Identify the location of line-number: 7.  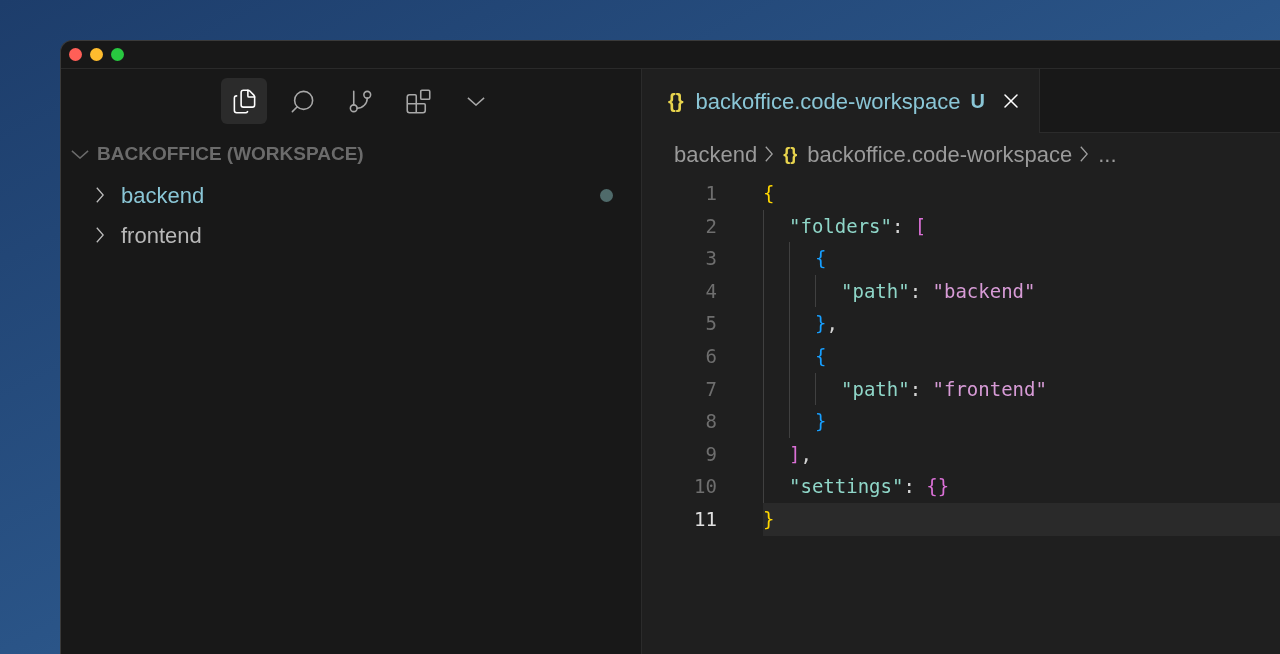
(710, 389).